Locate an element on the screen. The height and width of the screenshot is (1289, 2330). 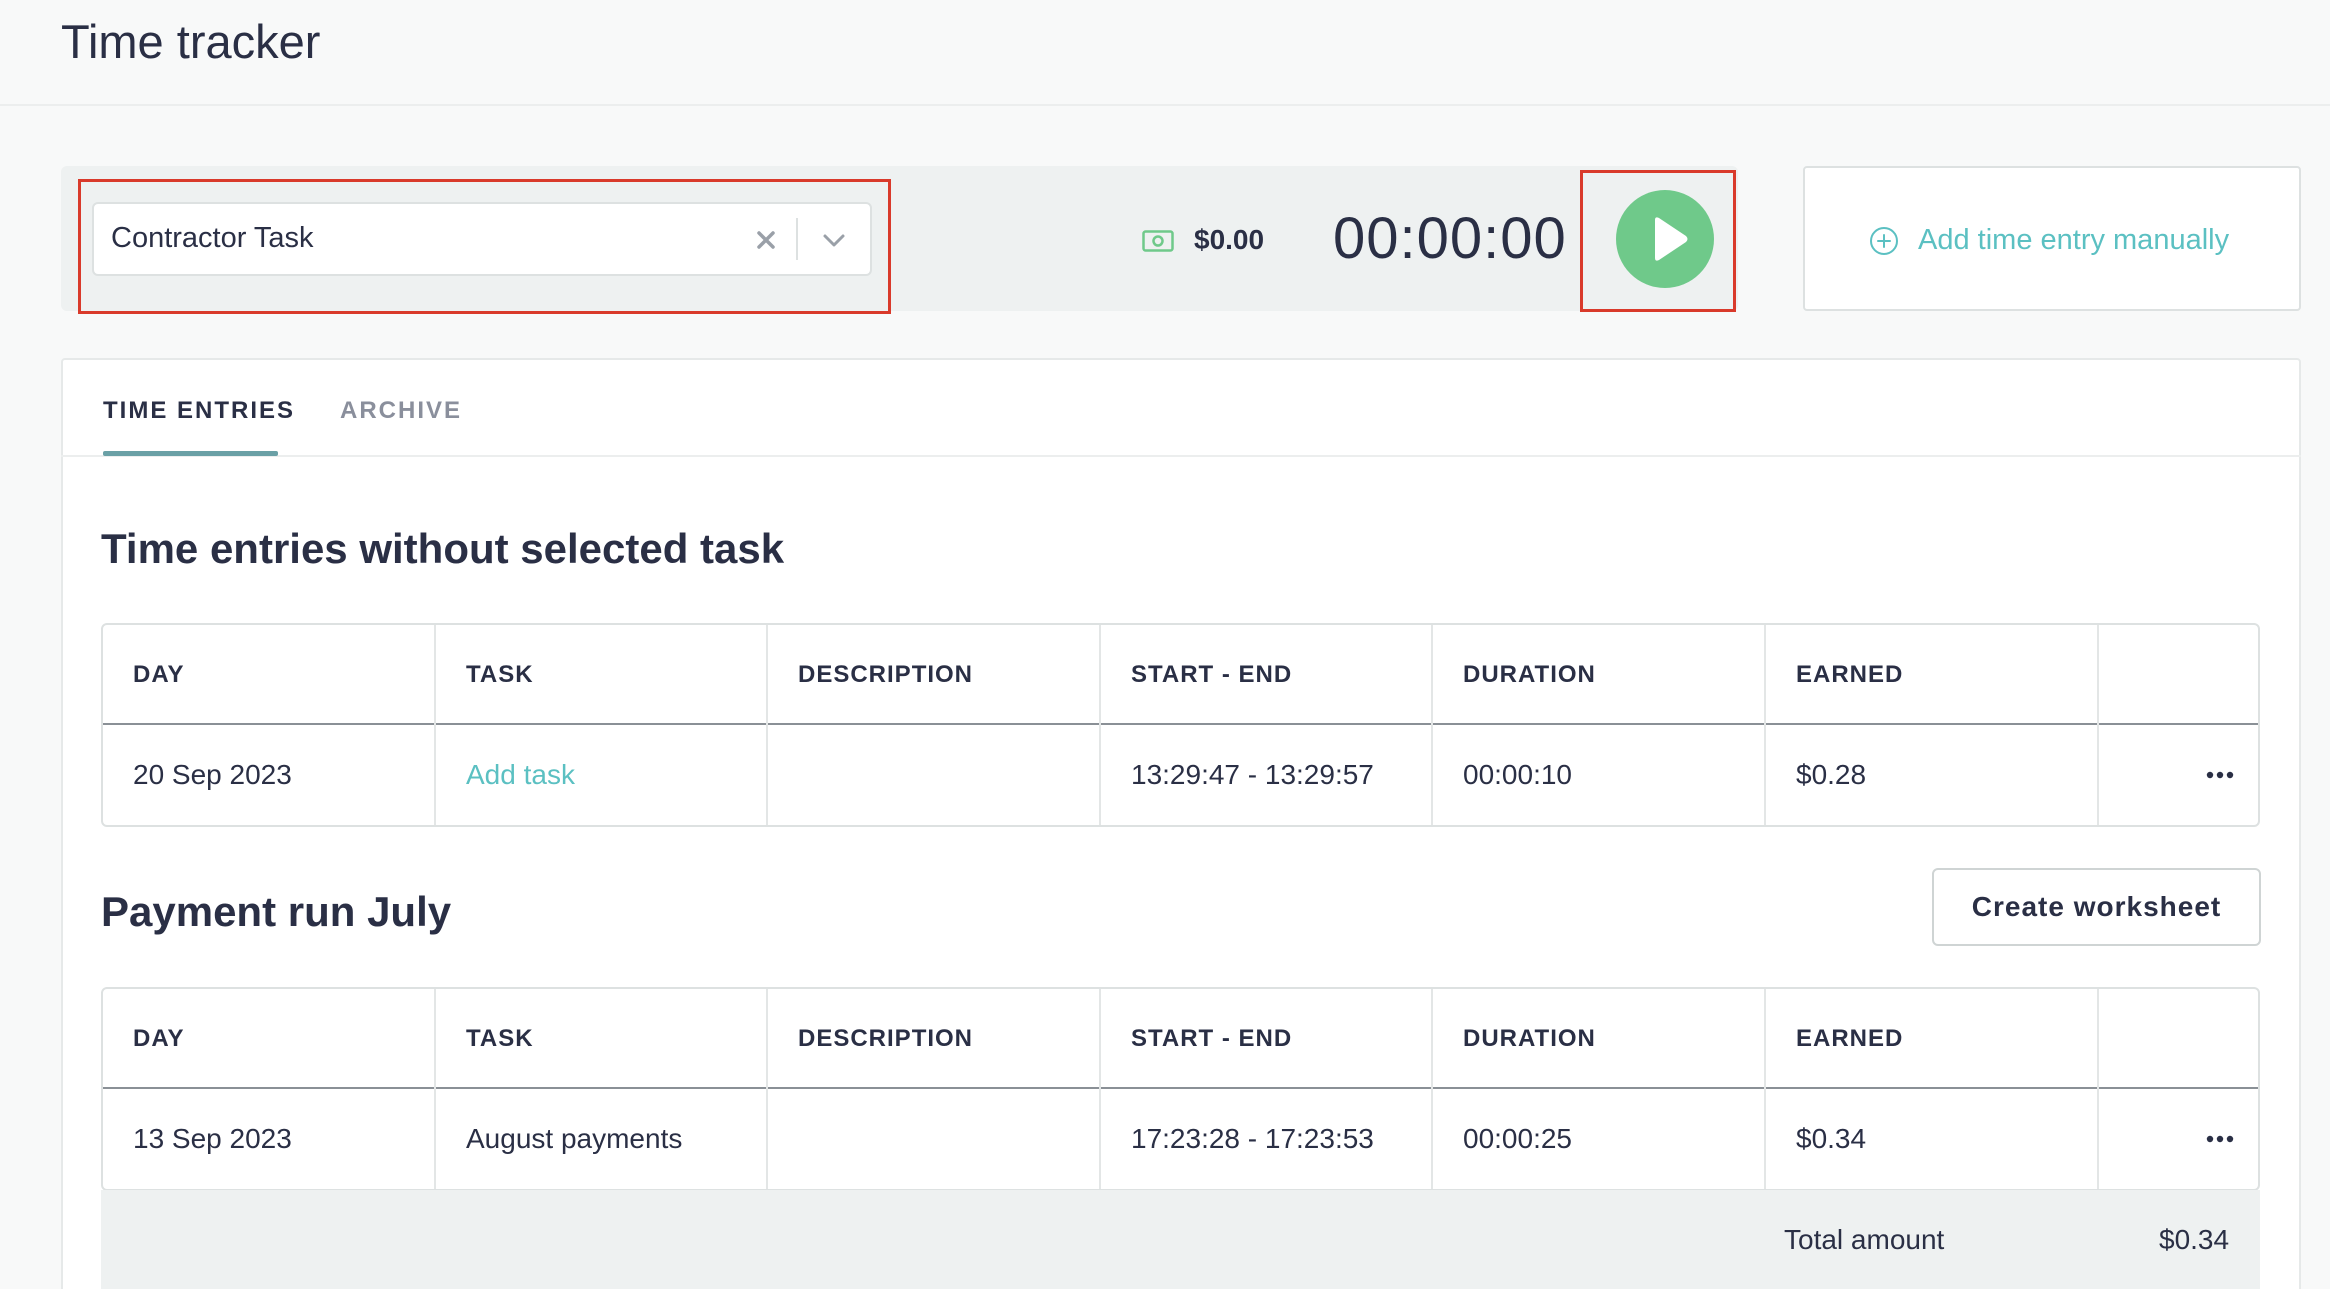
tabs-divider is located at coordinates (1181, 456).